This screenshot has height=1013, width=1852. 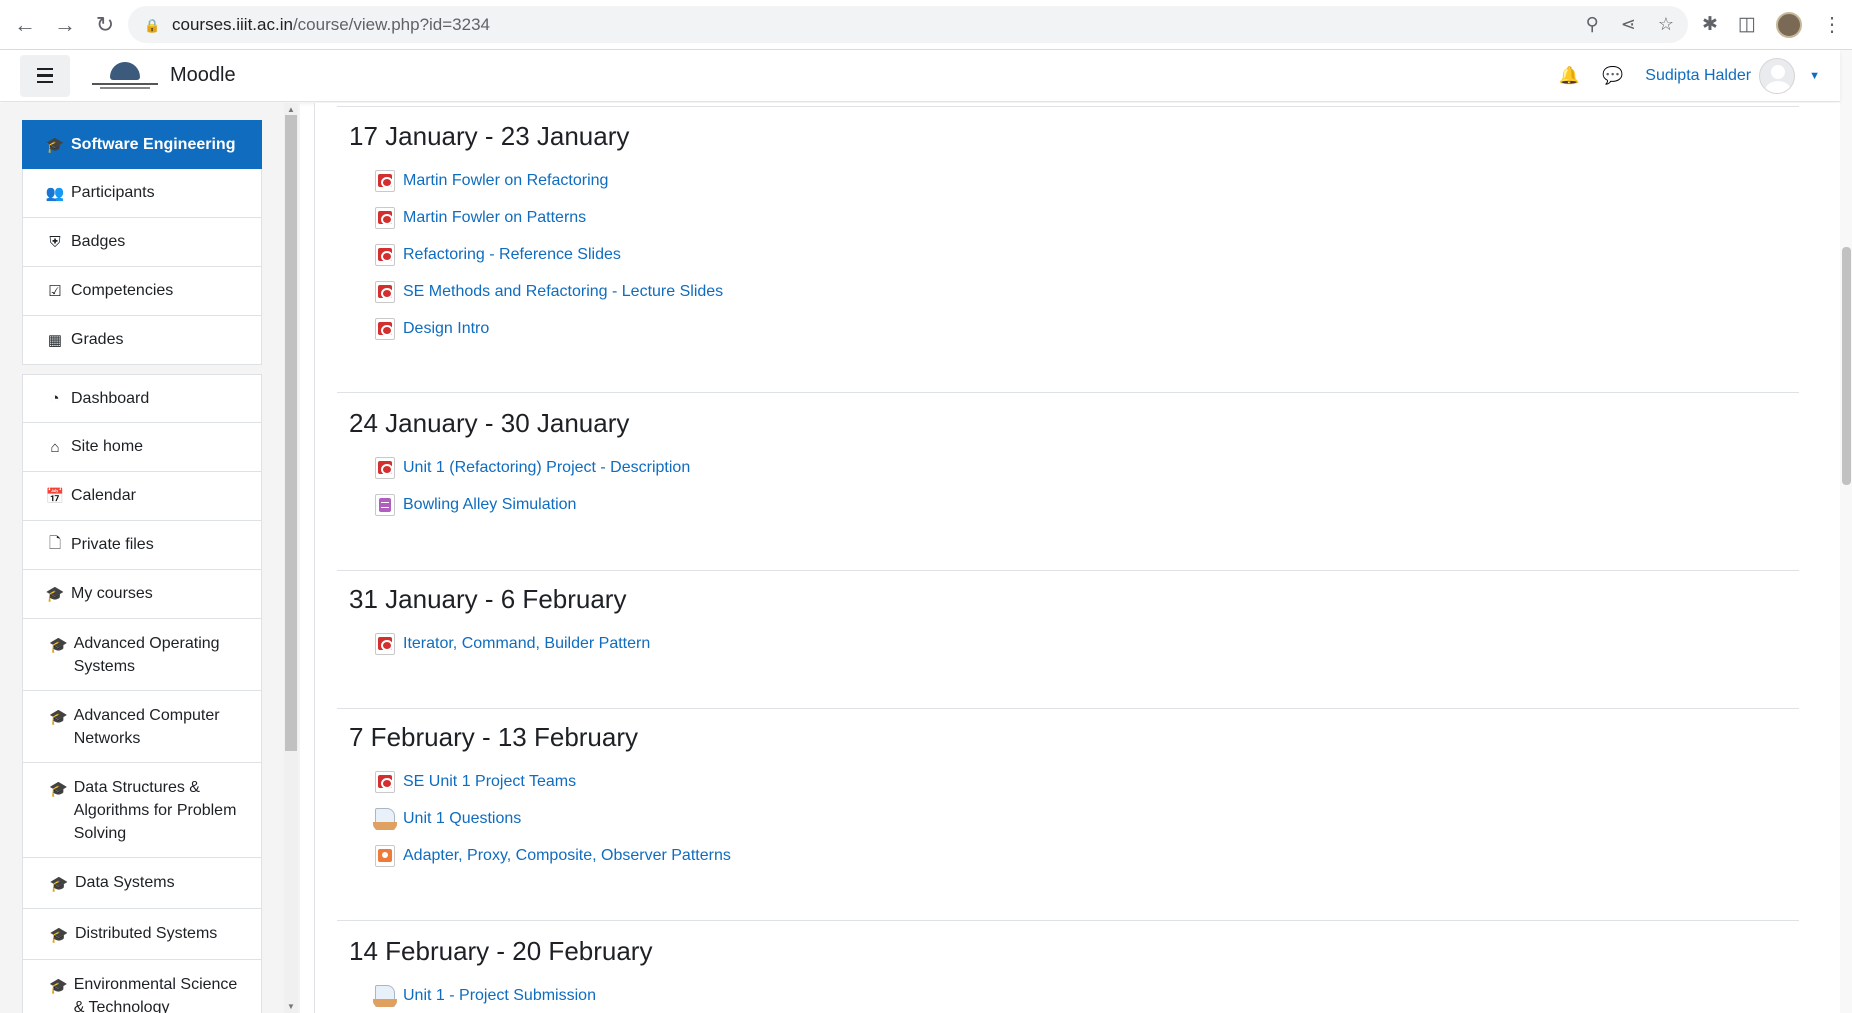 I want to click on assignment-icon, so click(x=385, y=995).